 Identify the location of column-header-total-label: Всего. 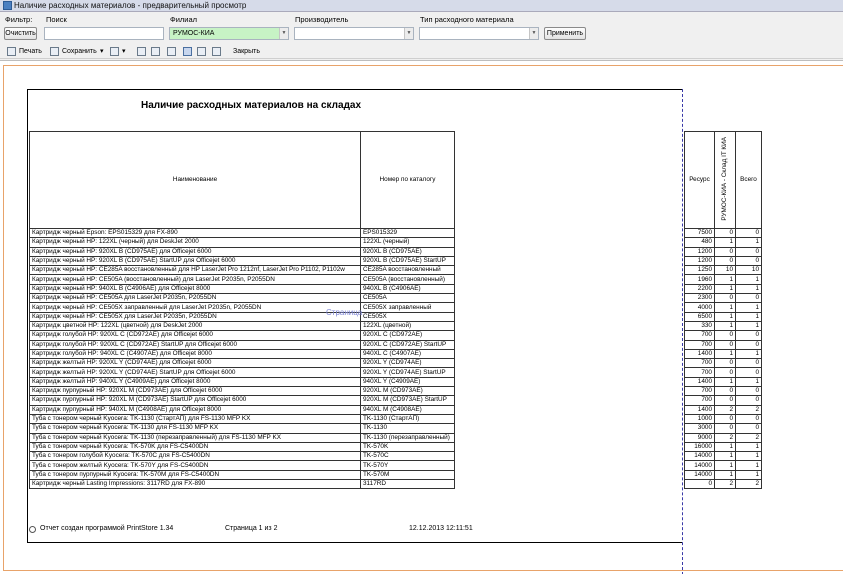
(748, 179).